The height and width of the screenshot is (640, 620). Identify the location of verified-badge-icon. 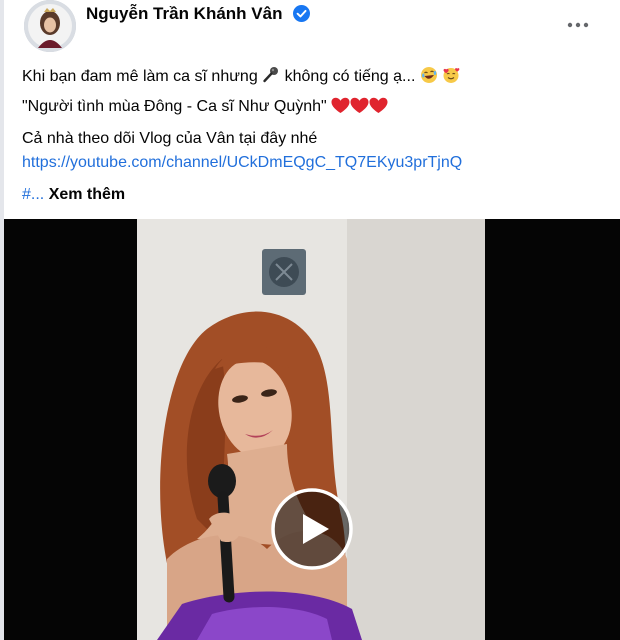
(301, 13).